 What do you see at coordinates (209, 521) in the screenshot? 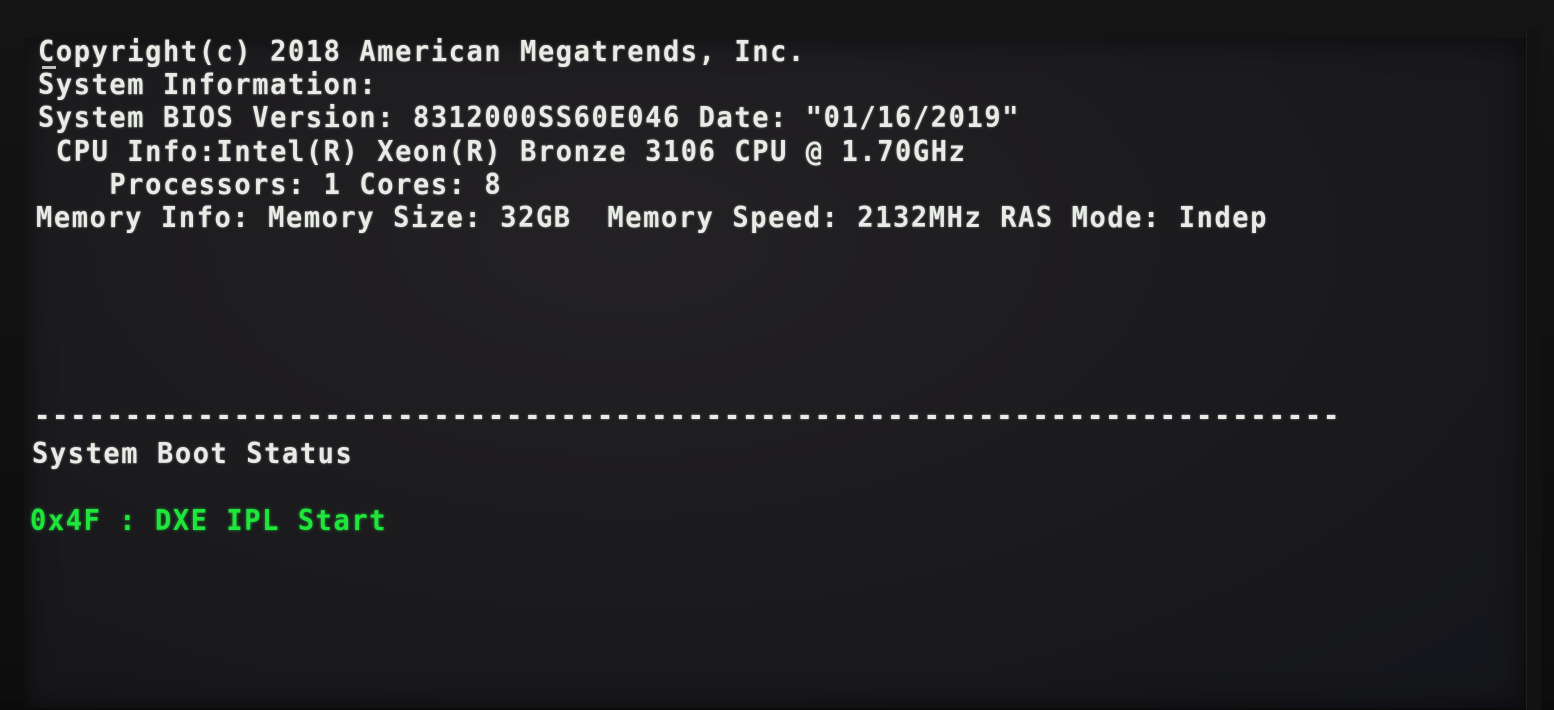
I see `boot-status-code: 0x4F : DXE IPL Start` at bounding box center [209, 521].